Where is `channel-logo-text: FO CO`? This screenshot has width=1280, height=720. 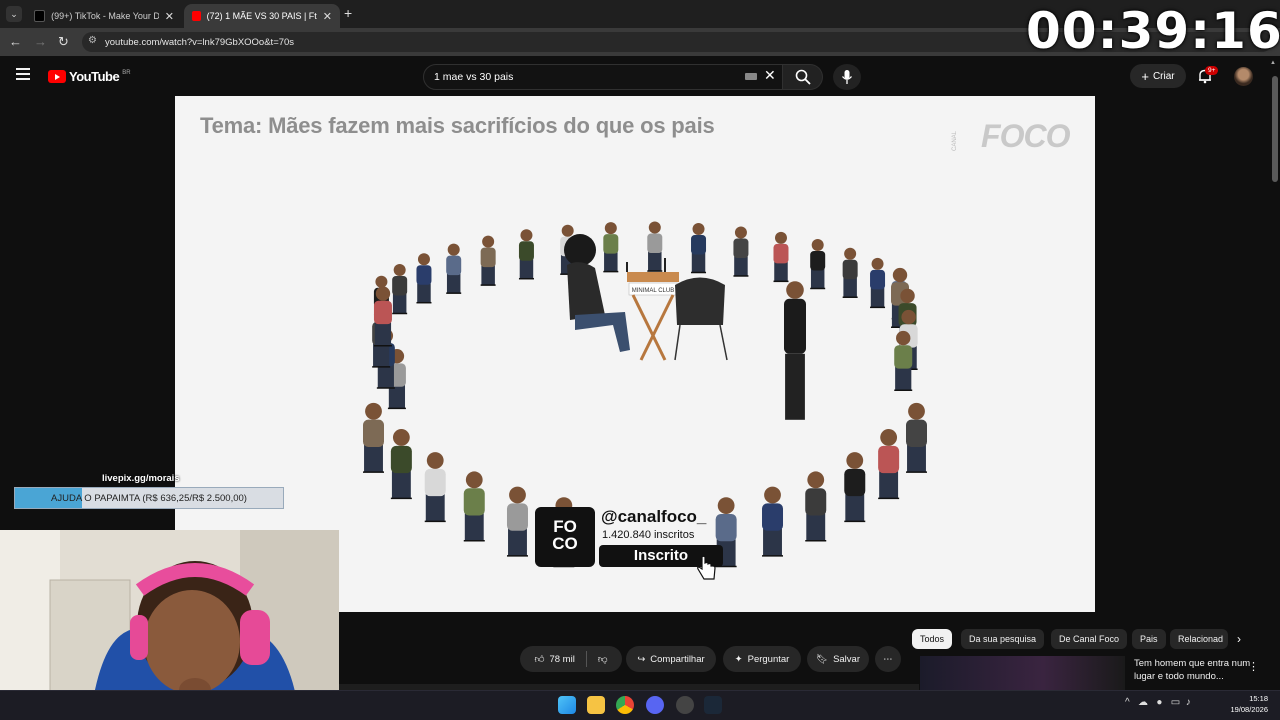 channel-logo-text: FO CO is located at coordinates (565, 535).